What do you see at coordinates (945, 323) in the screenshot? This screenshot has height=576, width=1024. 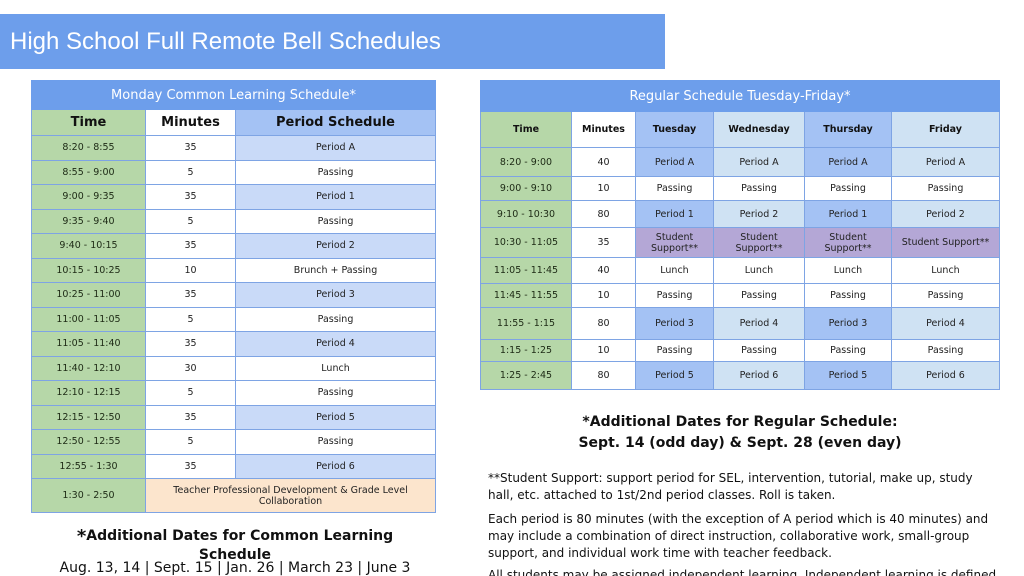 I see `friday-cell: Period 4` at bounding box center [945, 323].